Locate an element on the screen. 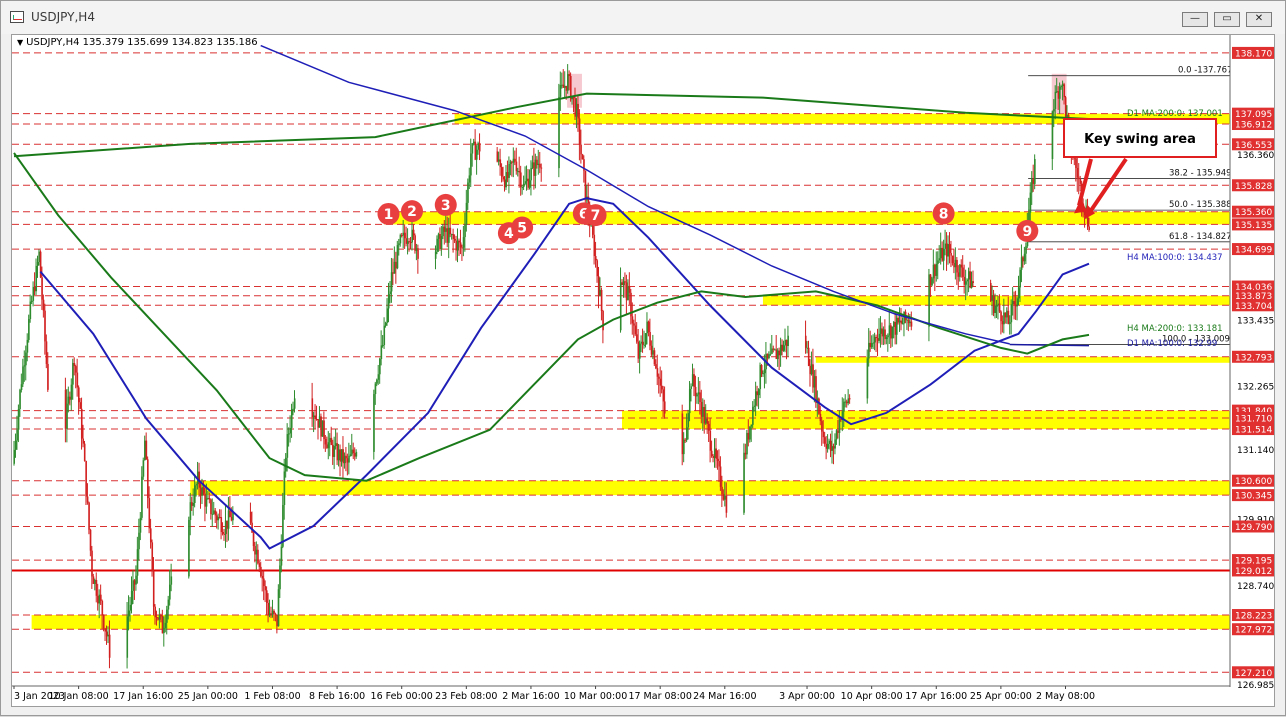  ma-label: D1 MA:100:0: 132.99 is located at coordinates (1172, 344).